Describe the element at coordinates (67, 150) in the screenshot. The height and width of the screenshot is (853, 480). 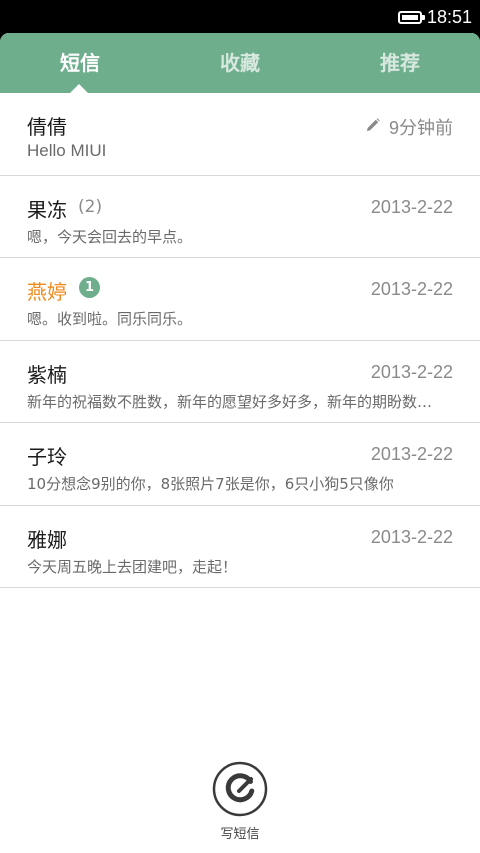
I see `message-preview: Hello MIUI` at that location.